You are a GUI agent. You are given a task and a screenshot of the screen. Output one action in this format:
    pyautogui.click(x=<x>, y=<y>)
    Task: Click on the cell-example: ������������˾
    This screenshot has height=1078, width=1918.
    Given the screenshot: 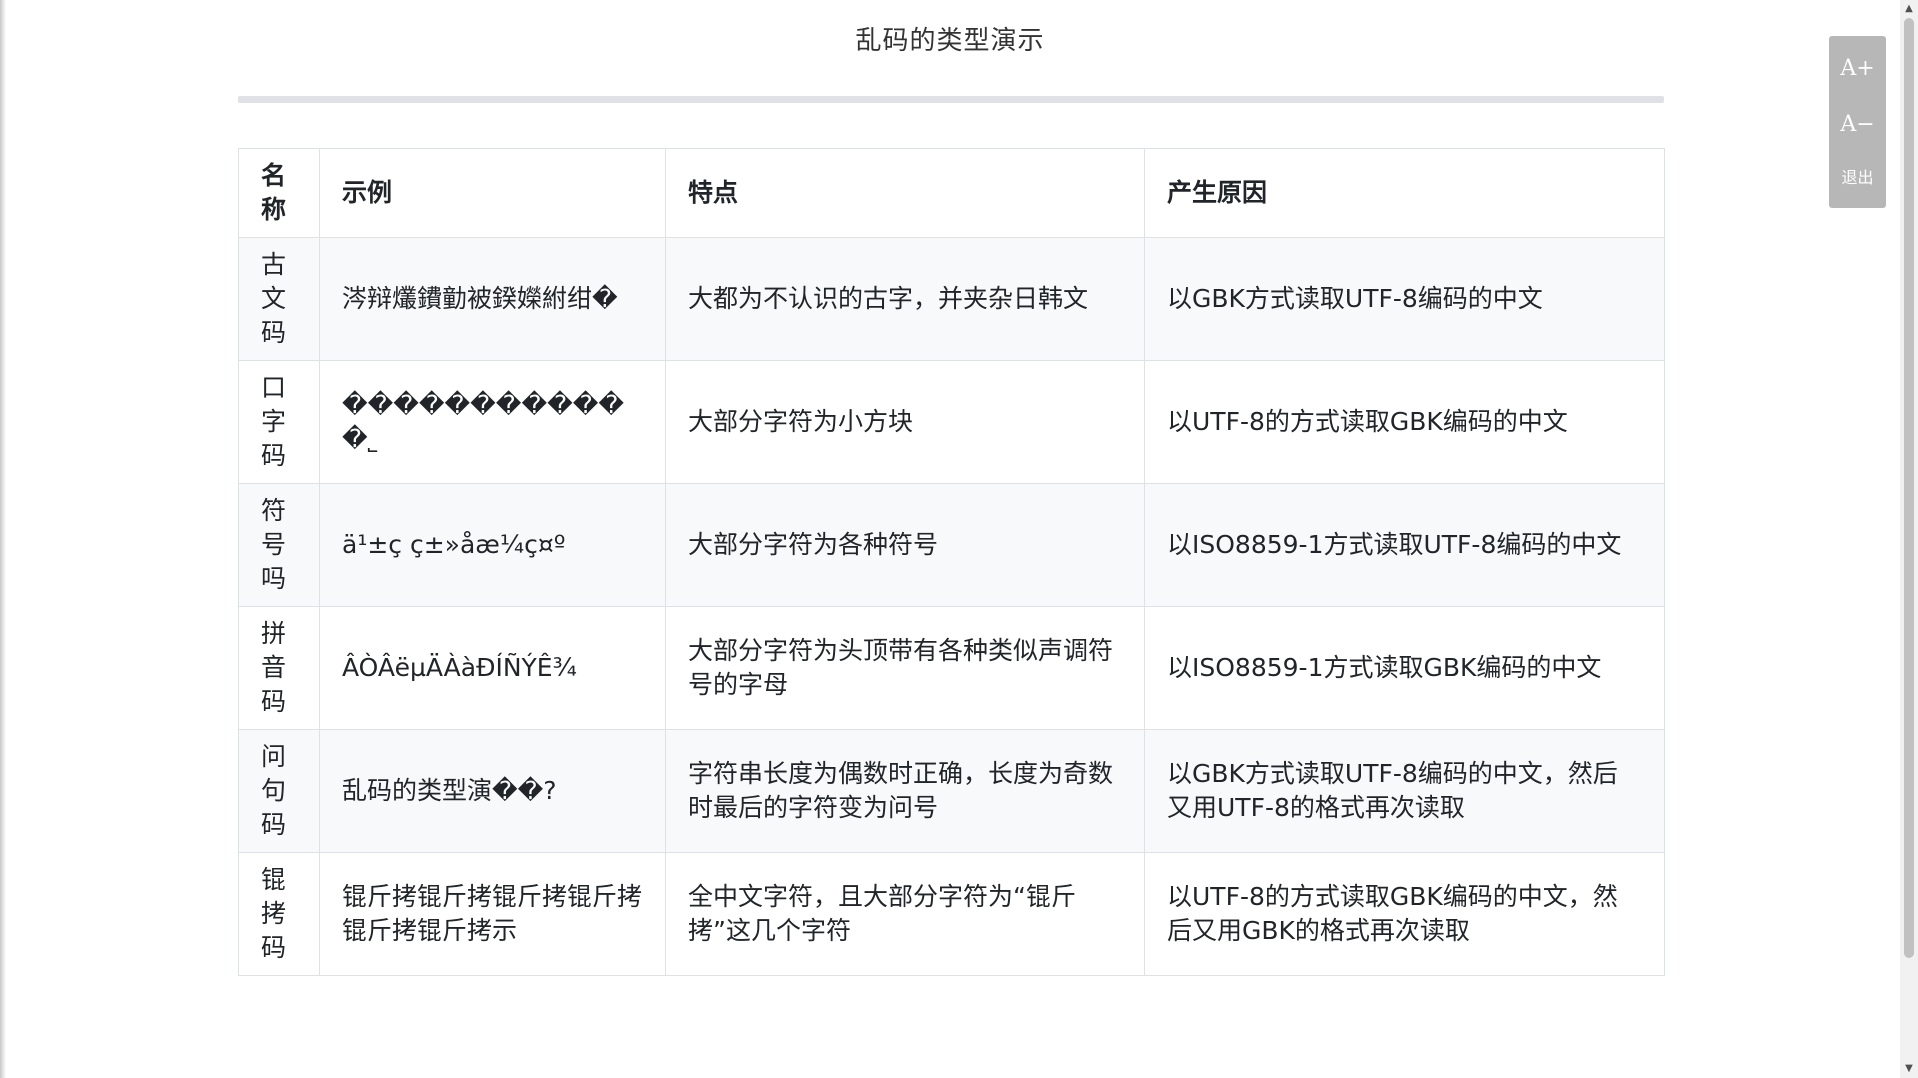 What is the action you would take?
    pyautogui.click(x=492, y=422)
    